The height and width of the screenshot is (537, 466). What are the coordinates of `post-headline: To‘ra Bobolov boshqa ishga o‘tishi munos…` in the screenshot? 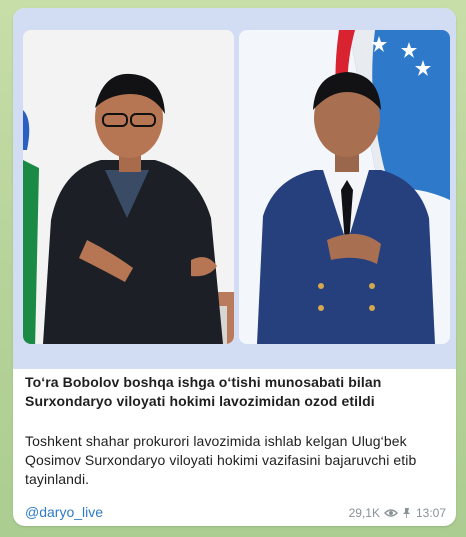 It's located at (203, 391).